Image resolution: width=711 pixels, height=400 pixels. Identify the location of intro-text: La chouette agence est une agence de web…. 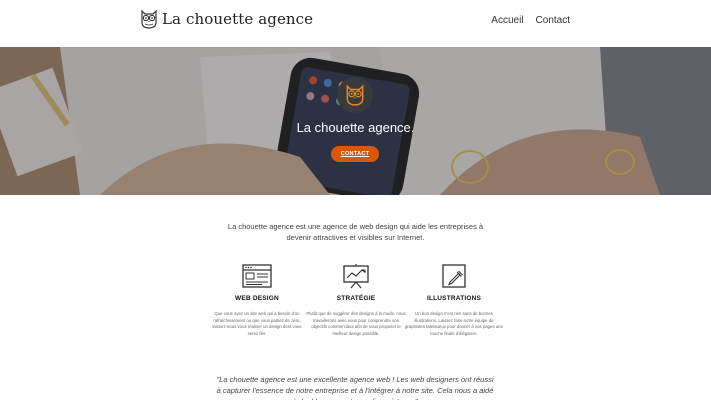
(355, 232).